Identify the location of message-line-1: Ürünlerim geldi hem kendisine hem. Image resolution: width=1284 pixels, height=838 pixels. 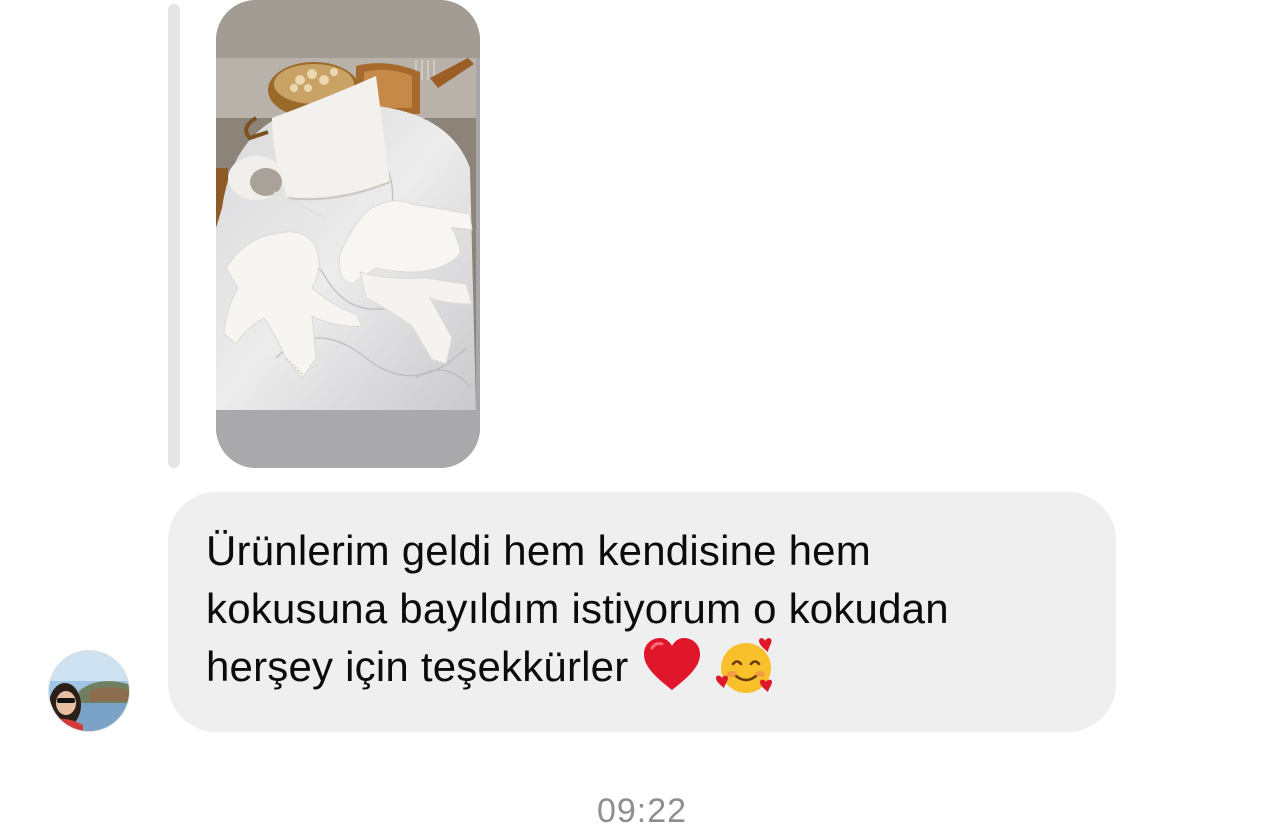
(538, 550).